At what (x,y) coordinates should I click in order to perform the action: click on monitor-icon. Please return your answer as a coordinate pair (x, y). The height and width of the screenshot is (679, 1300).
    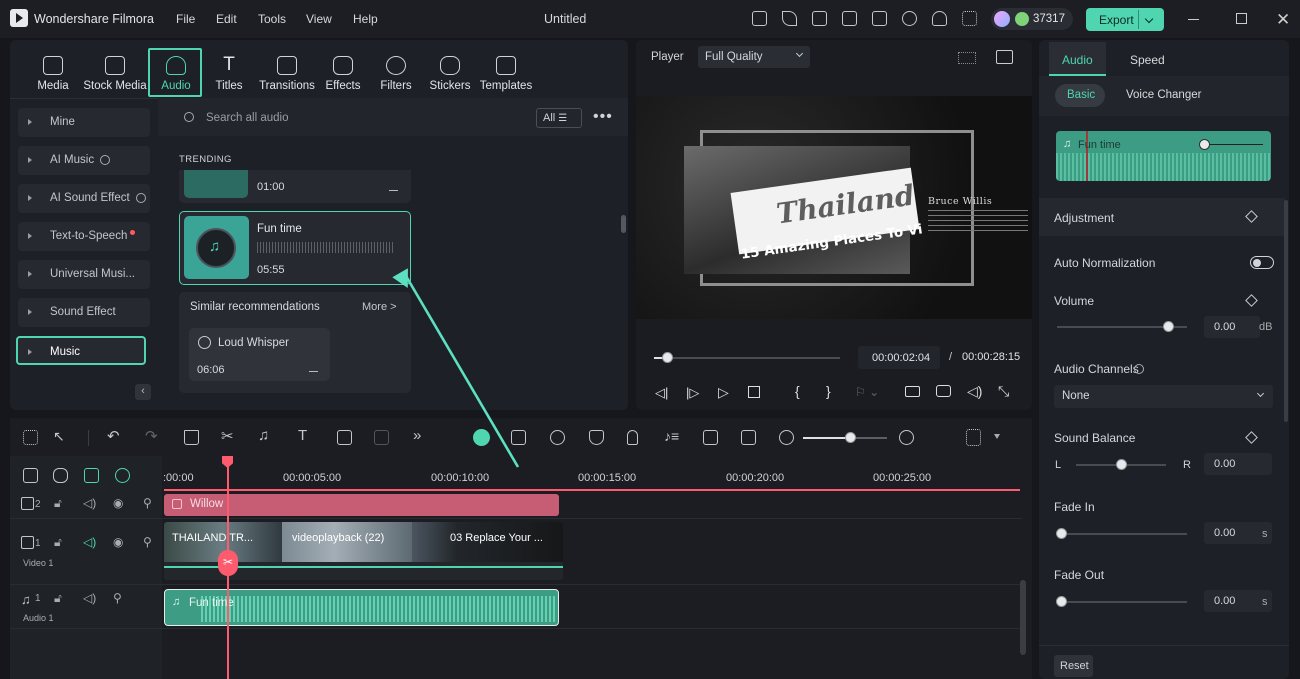
    Looking at the image, I should click on (849, 18).